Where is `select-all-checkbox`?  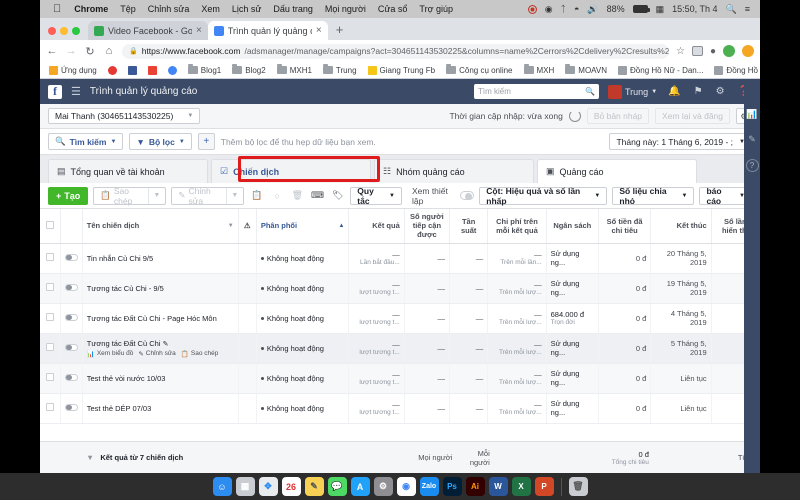 select-all-checkbox is located at coordinates (49, 224).